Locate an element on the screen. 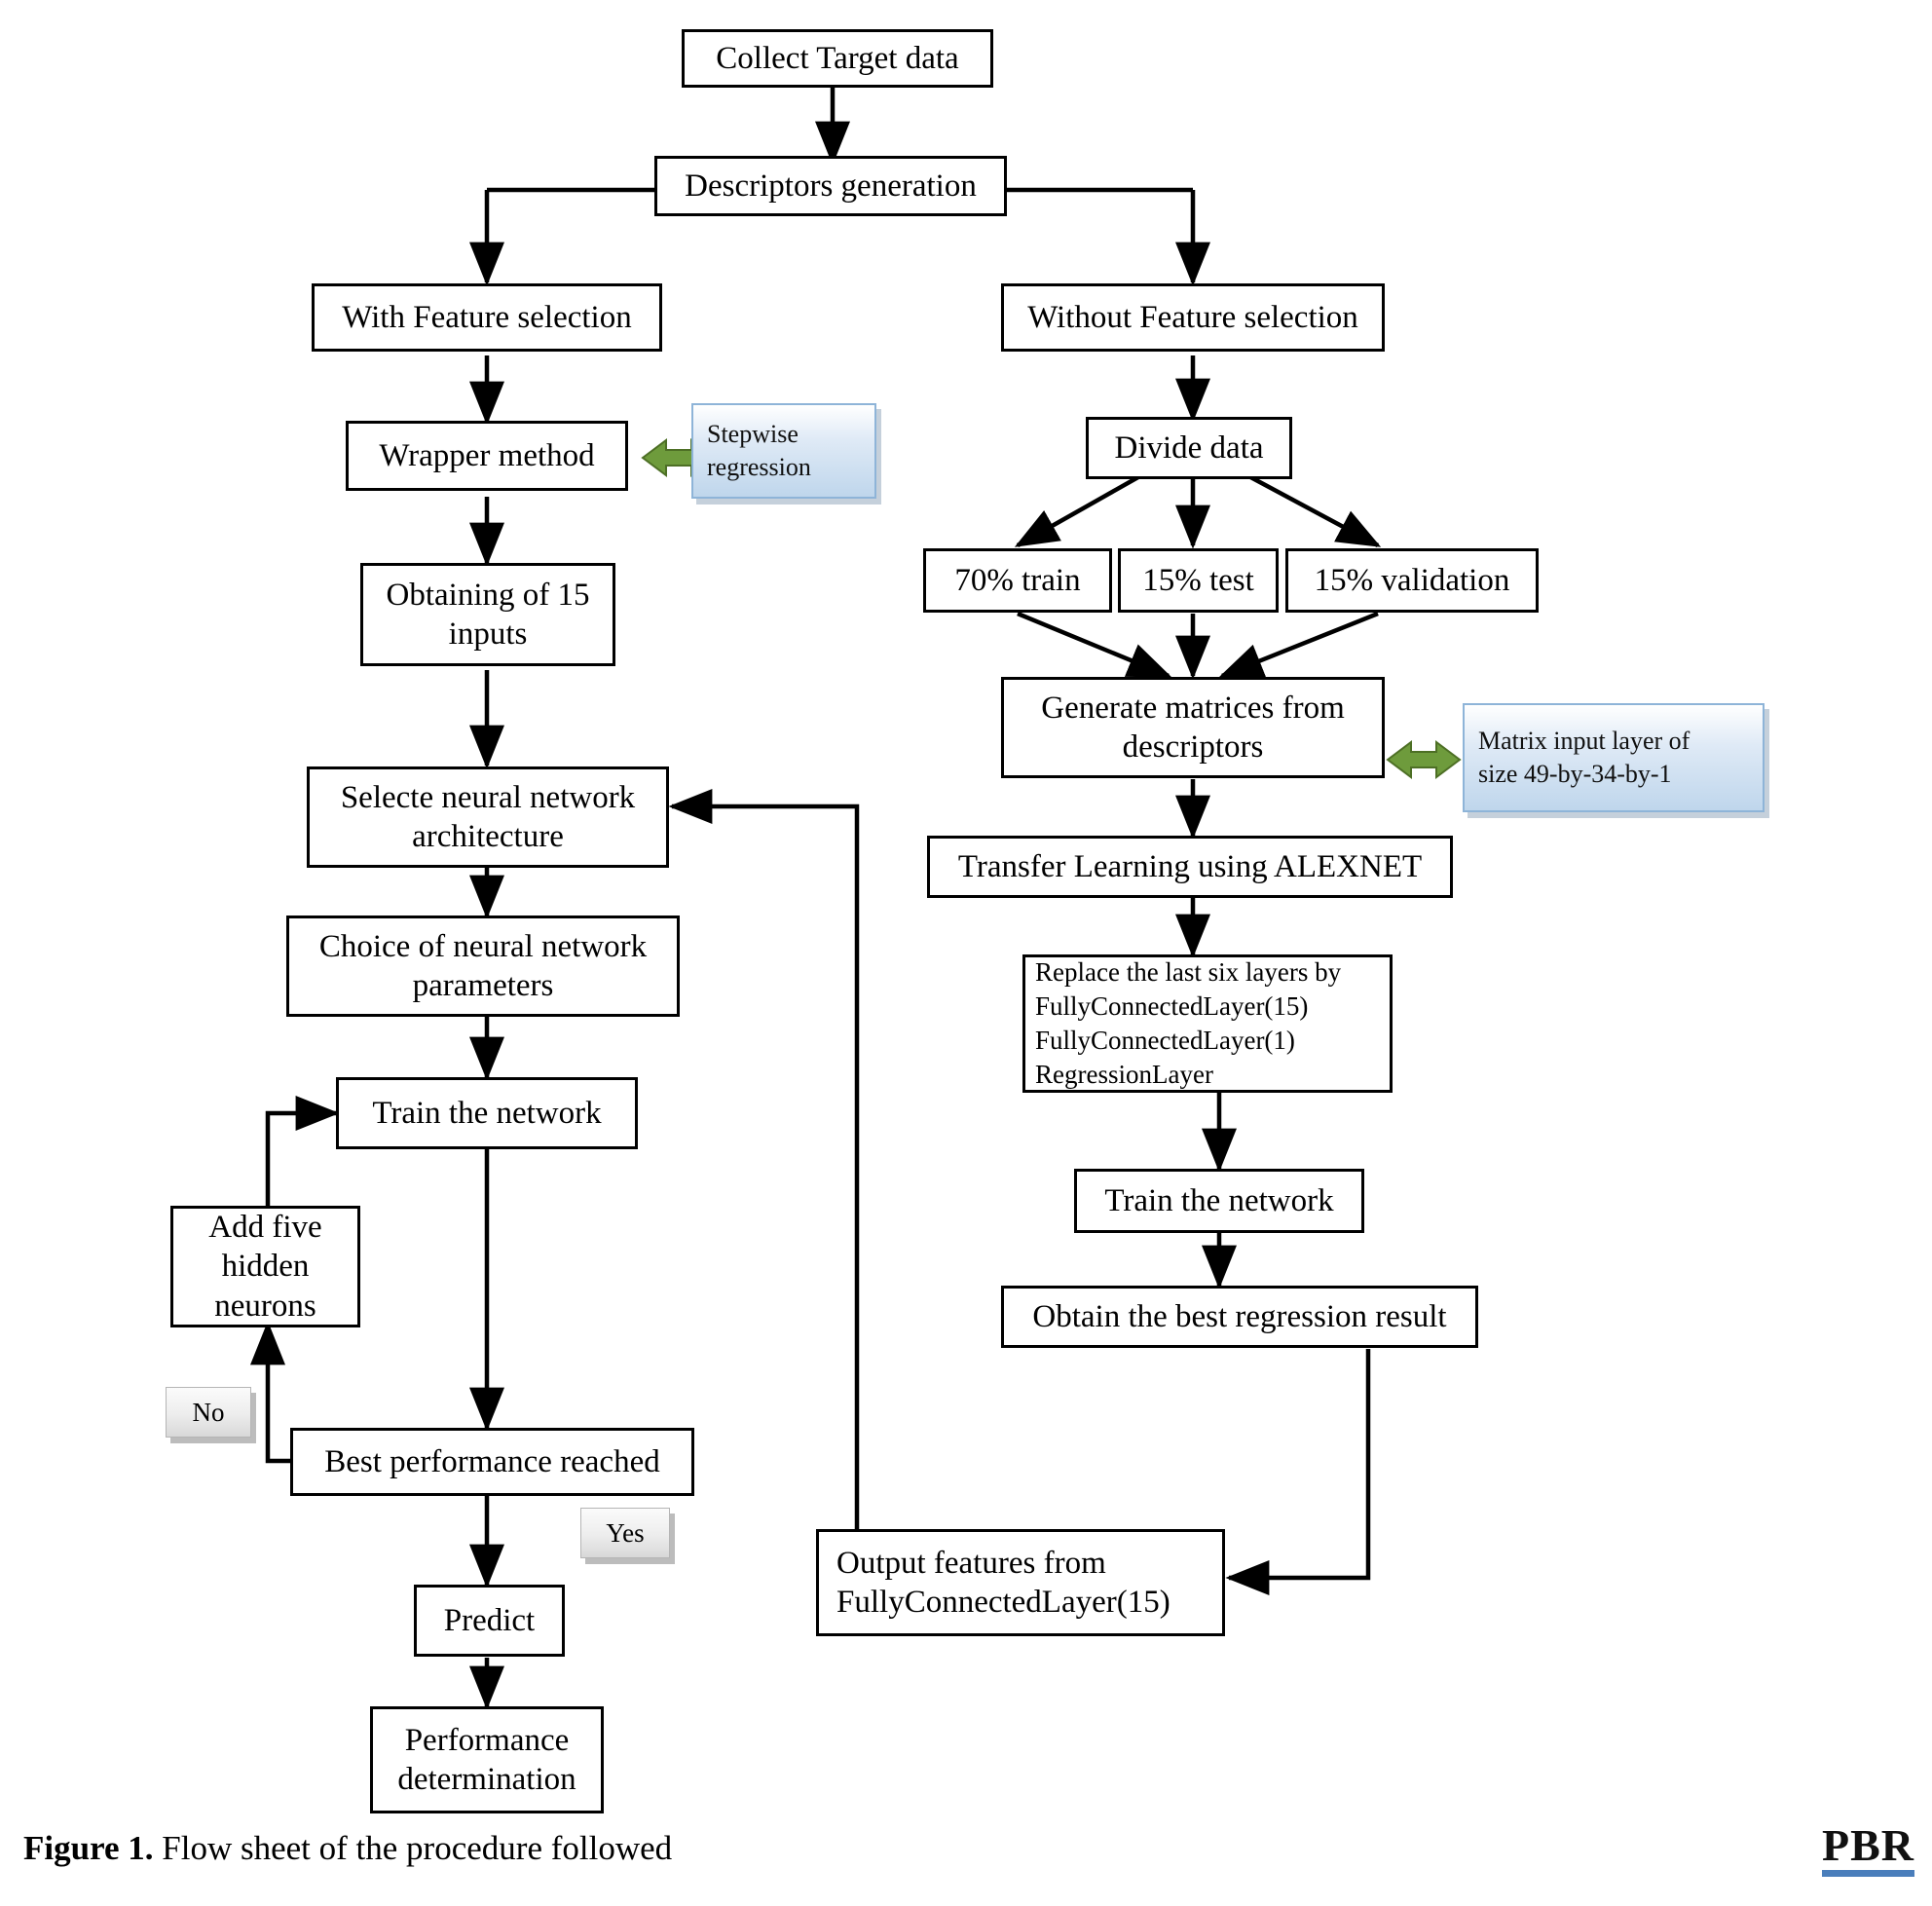 The image size is (1932, 1906). node-divide-data: Divide data is located at coordinates (1189, 448).